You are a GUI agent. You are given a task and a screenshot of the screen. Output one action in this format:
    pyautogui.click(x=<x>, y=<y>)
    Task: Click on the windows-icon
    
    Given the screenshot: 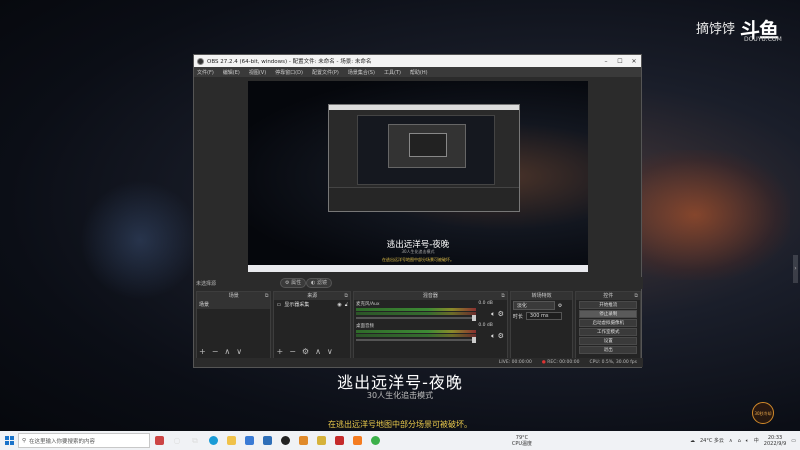 What is the action you would take?
    pyautogui.click(x=9, y=440)
    